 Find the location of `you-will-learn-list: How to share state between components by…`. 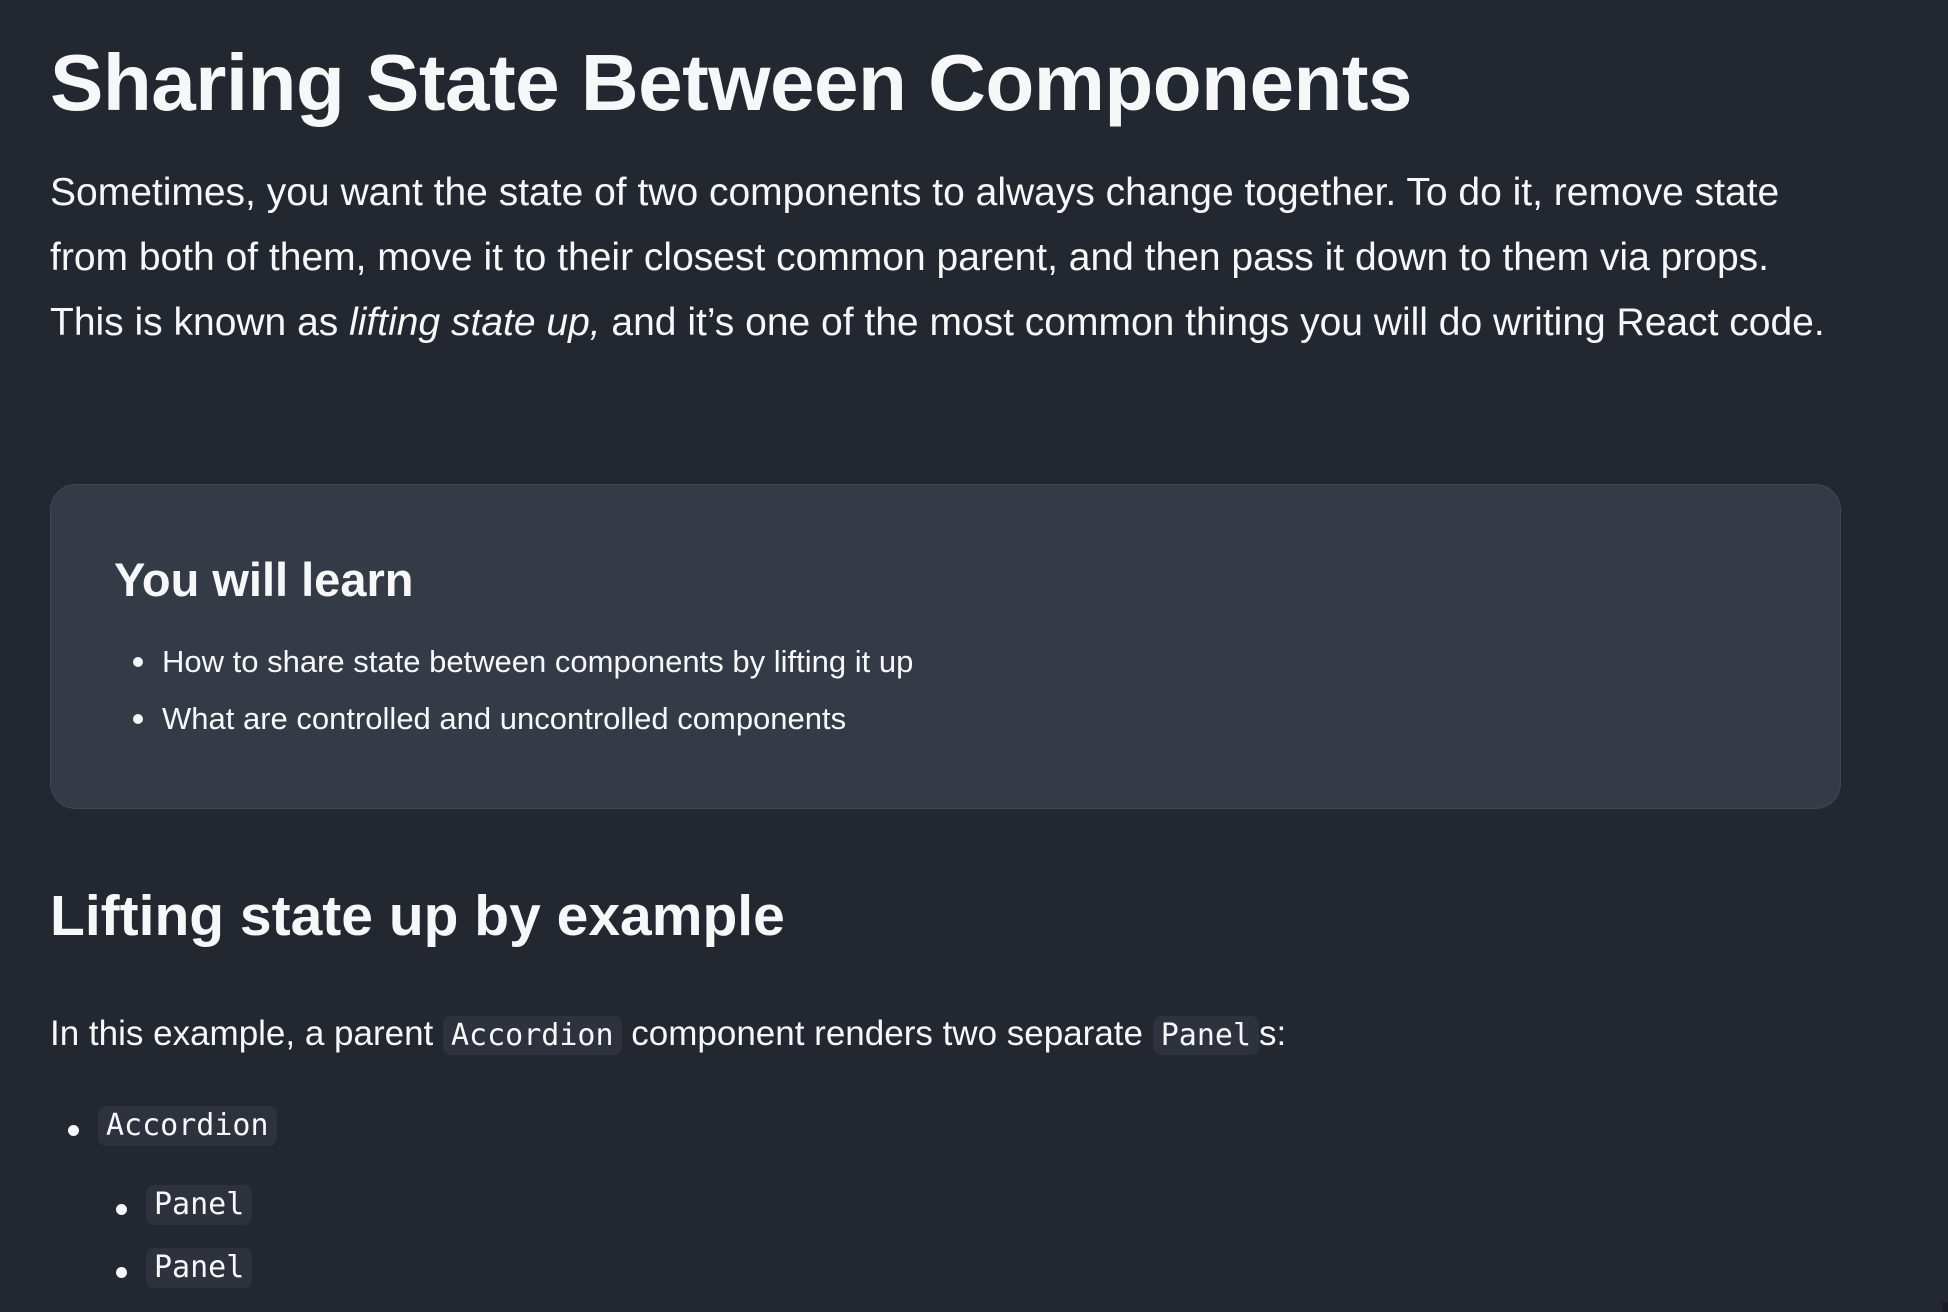

you-will-learn-list: How to share state between components by… is located at coordinates (513, 690).